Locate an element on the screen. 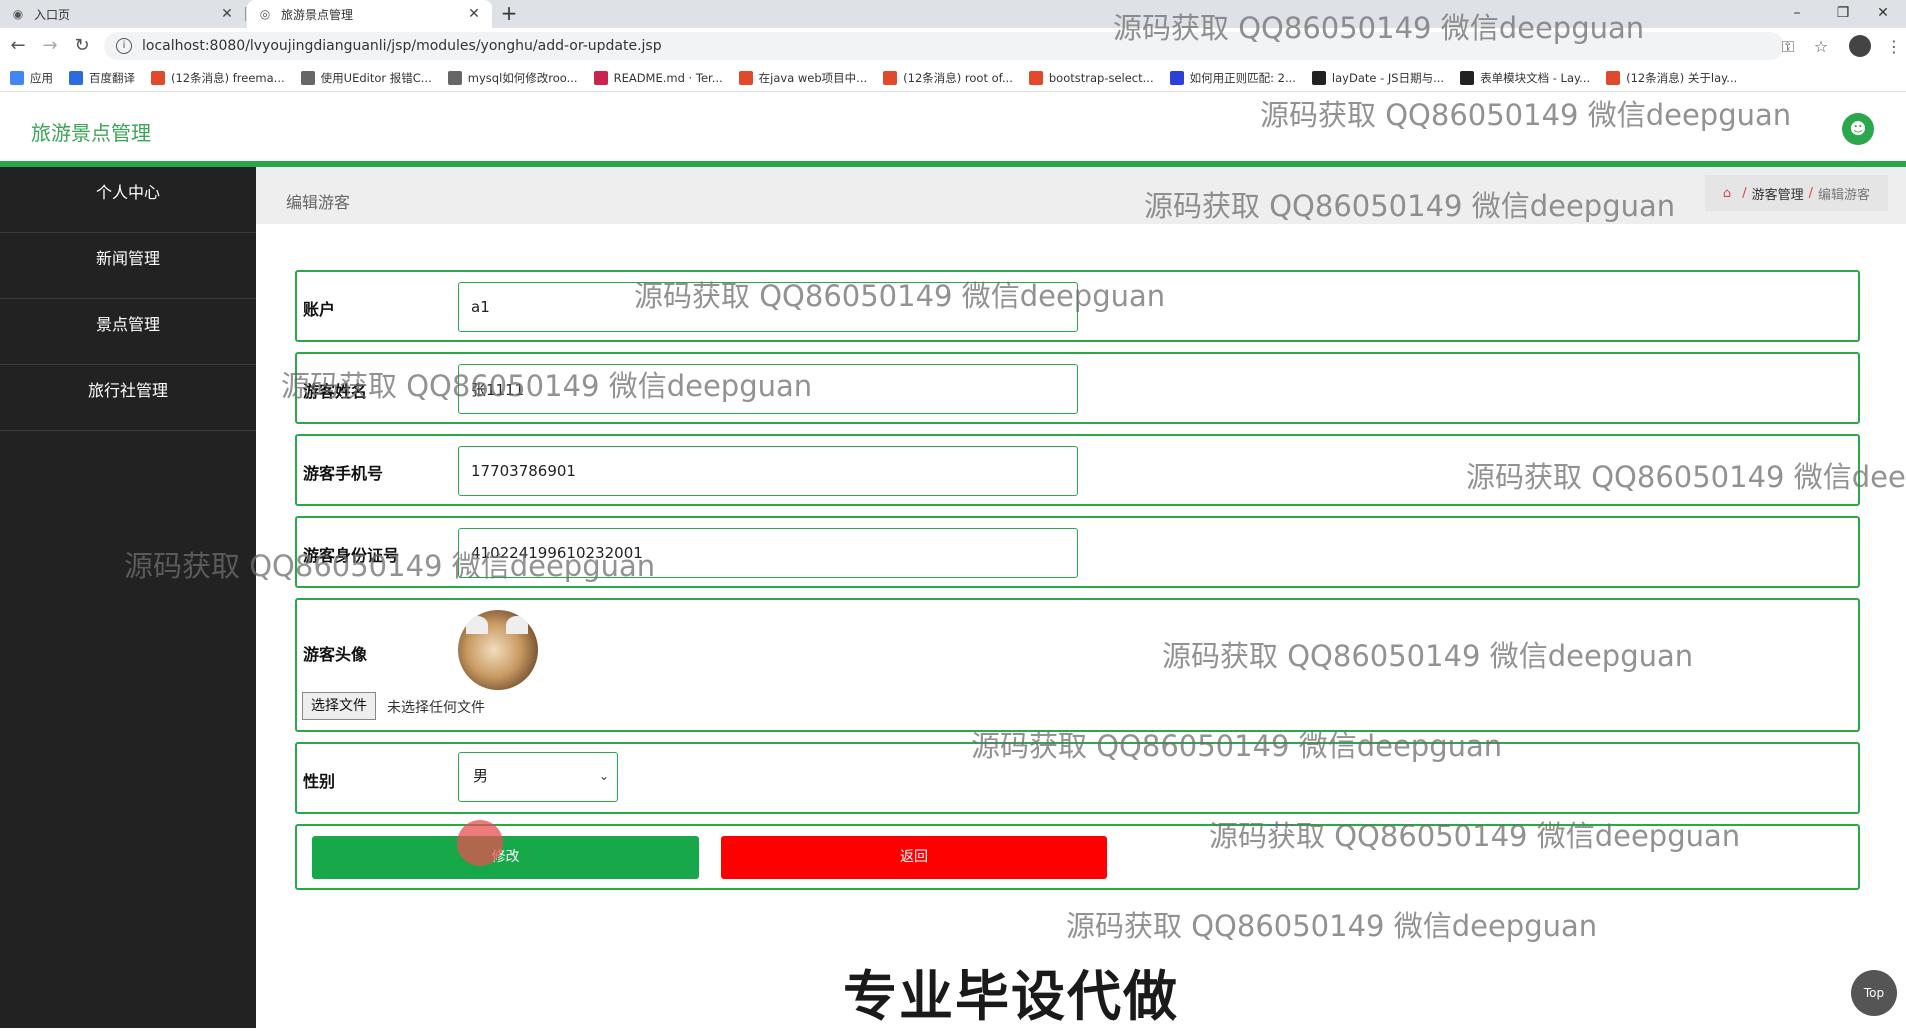  tab-separator is located at coordinates (245, 14).